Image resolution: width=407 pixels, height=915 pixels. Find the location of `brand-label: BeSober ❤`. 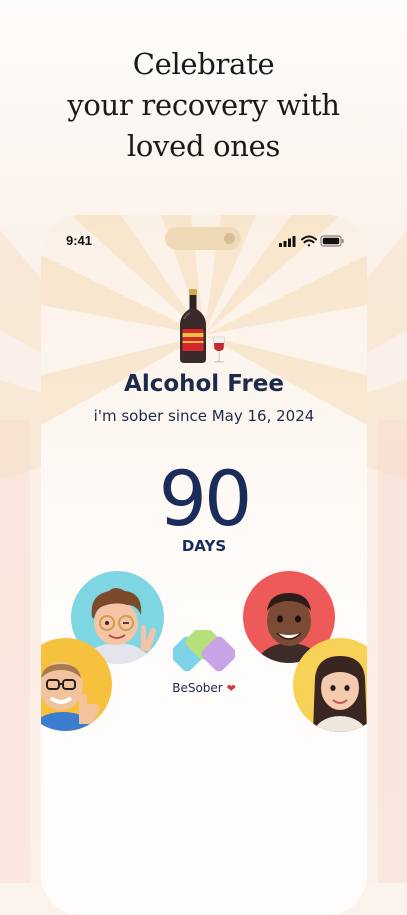

brand-label: BeSober ❤ is located at coordinates (204, 688).